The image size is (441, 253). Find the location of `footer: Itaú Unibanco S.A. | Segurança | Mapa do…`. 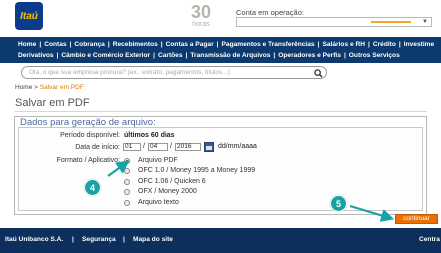

footer: Itaú Unibanco S.A. | Segurança | Mapa do… is located at coordinates (220, 240).